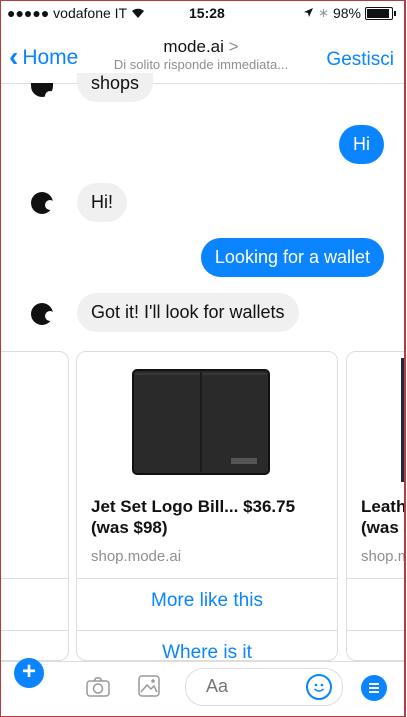 This screenshot has width=407, height=717. Describe the element at coordinates (395, 13) in the screenshot. I see `battery-nub` at that location.